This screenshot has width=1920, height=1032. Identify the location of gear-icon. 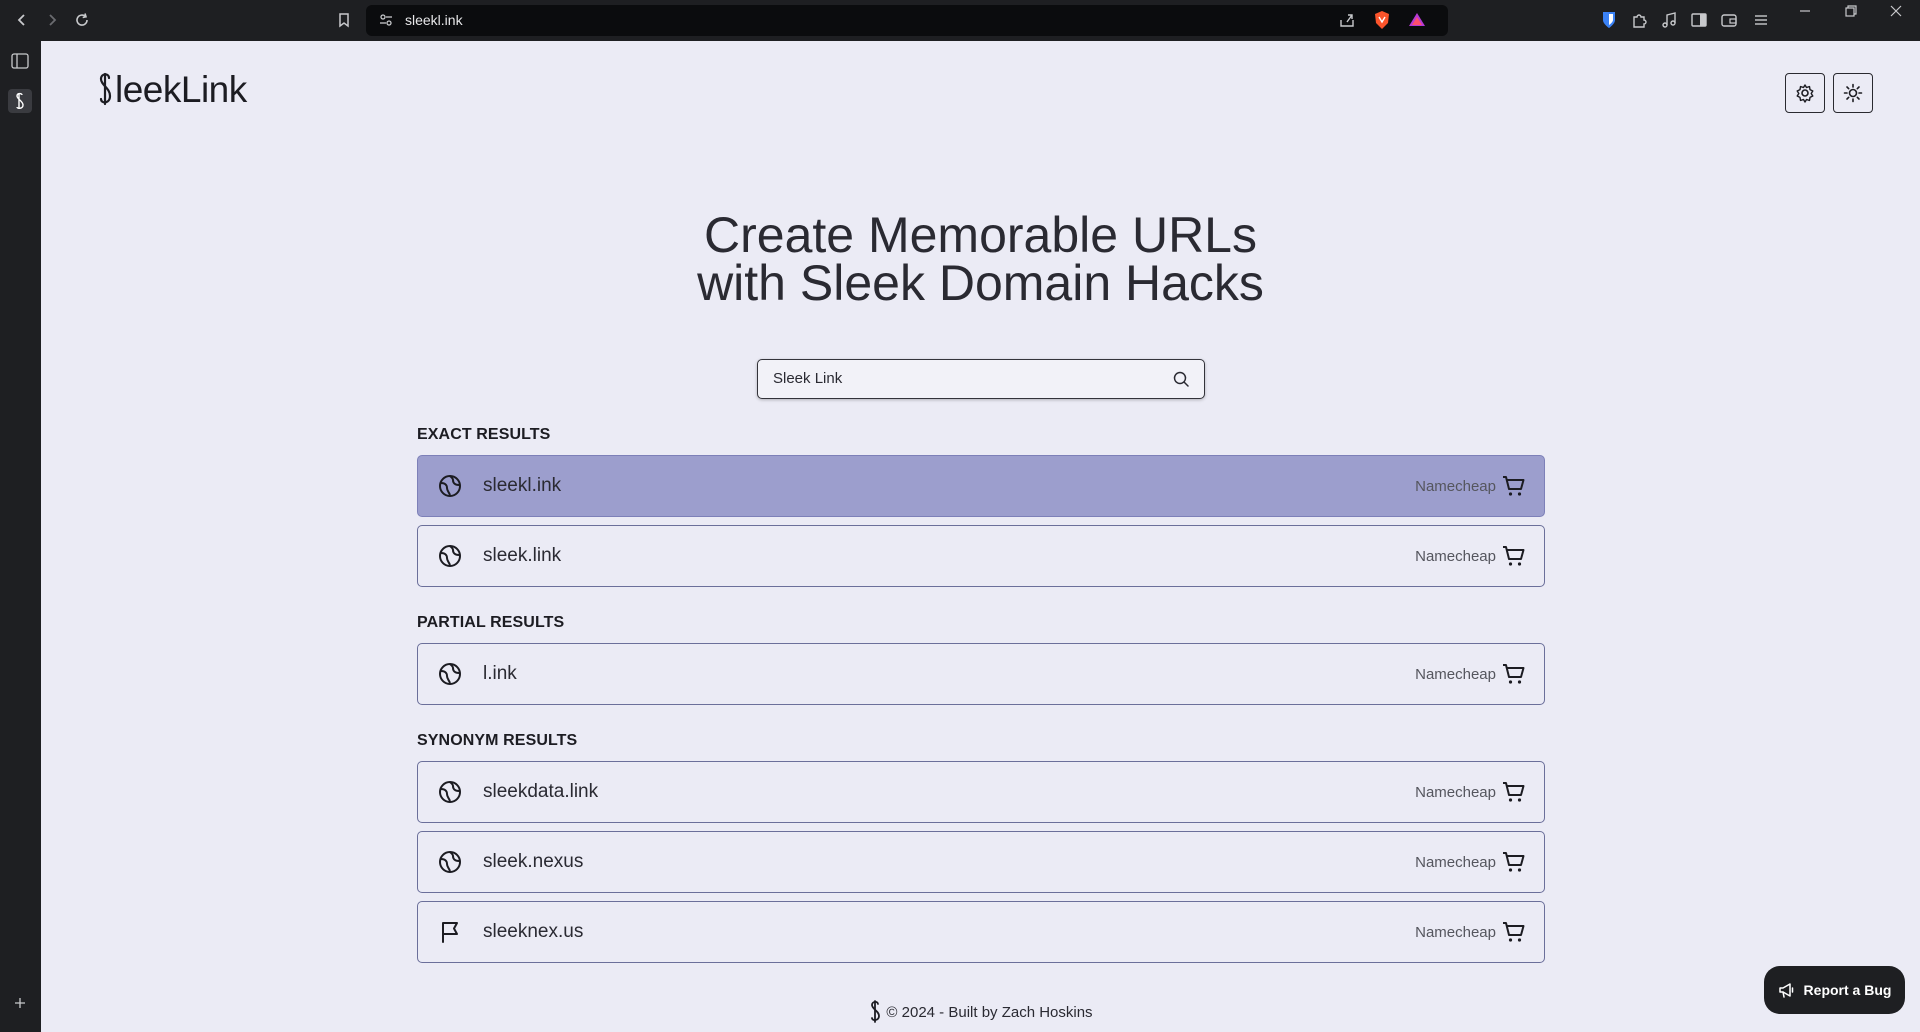
(1805, 93).